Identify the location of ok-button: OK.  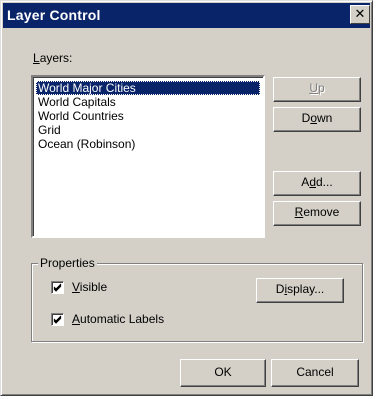
(223, 373).